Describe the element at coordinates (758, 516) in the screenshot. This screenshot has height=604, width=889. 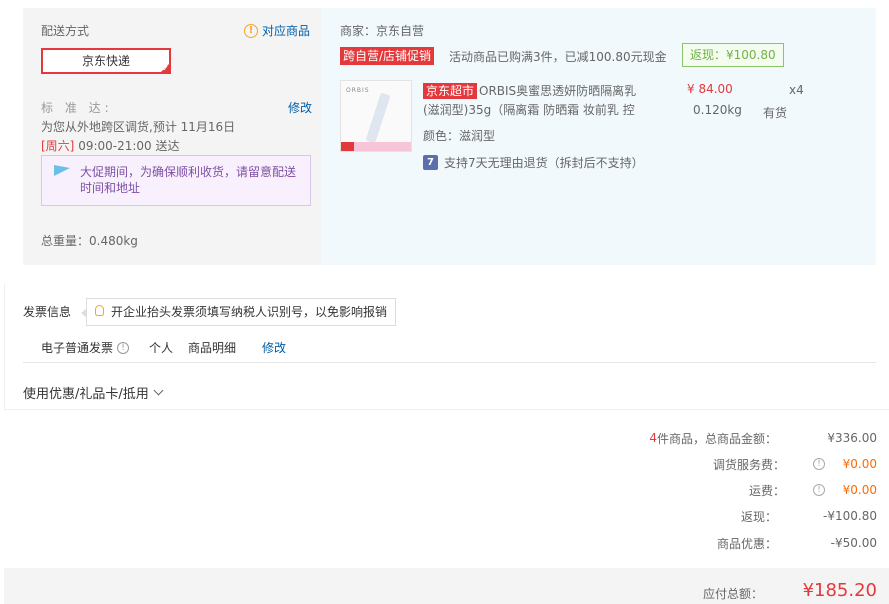
I see `rebate-label: 返现：` at that location.